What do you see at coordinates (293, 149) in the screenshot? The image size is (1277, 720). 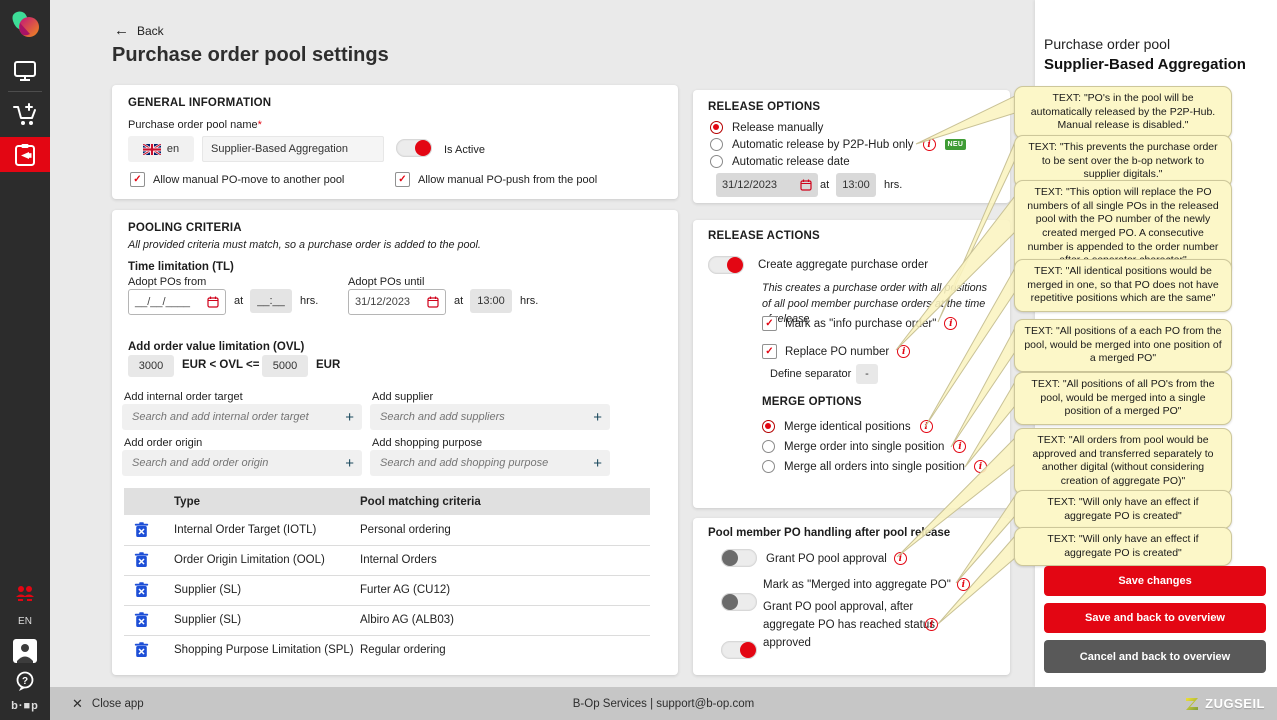 I see `pool-name-input` at bounding box center [293, 149].